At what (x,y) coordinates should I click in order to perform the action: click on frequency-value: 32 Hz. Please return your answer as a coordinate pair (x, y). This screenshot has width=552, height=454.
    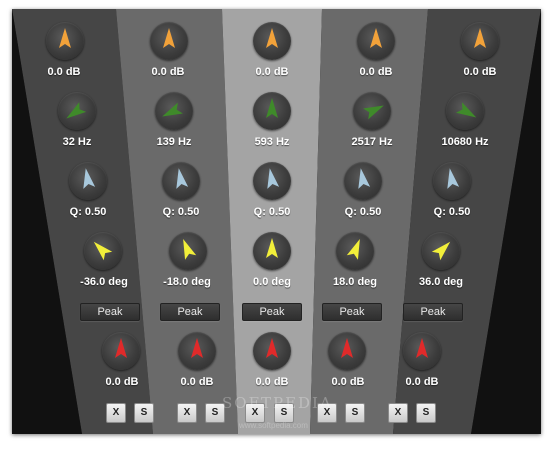
    Looking at the image, I should click on (77, 142).